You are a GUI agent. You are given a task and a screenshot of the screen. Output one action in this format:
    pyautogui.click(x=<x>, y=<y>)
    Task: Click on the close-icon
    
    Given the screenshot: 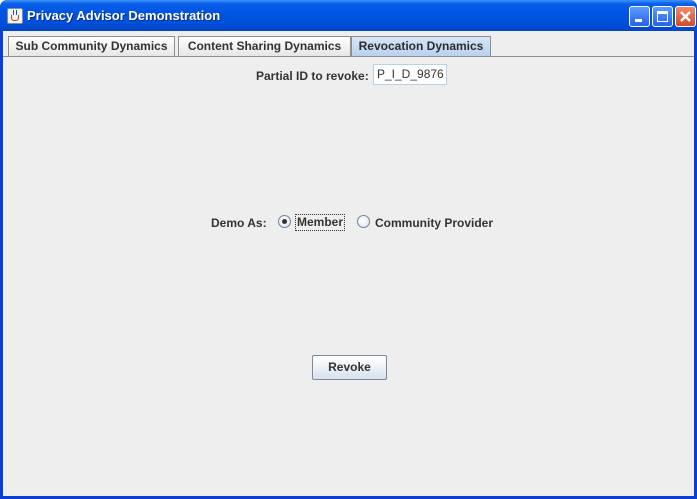 What is the action you would take?
    pyautogui.click(x=685, y=16)
    